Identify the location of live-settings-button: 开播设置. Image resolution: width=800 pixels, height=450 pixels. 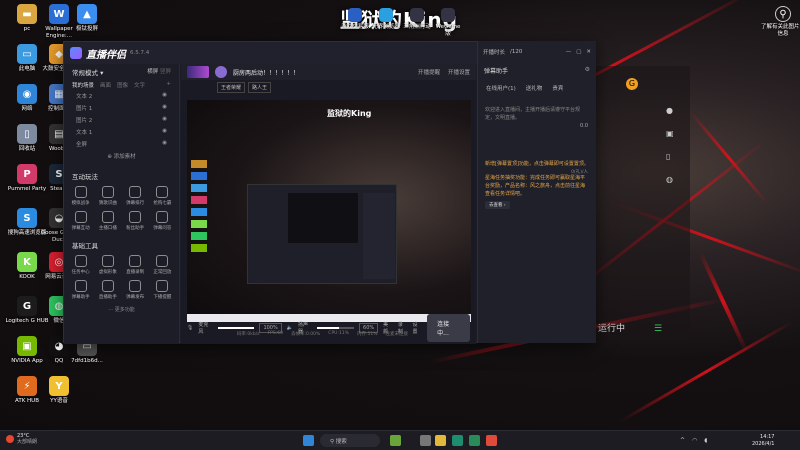
(459, 72).